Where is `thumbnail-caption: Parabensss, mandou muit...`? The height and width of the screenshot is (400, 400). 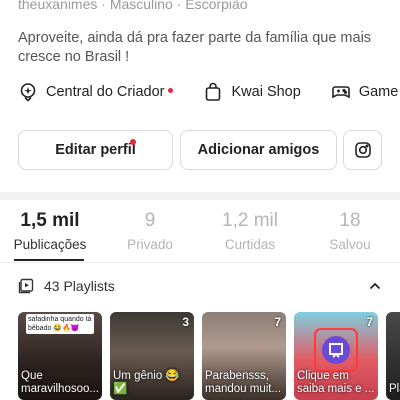 thumbnail-caption: Parabensss, mandou muit... is located at coordinates (243, 382).